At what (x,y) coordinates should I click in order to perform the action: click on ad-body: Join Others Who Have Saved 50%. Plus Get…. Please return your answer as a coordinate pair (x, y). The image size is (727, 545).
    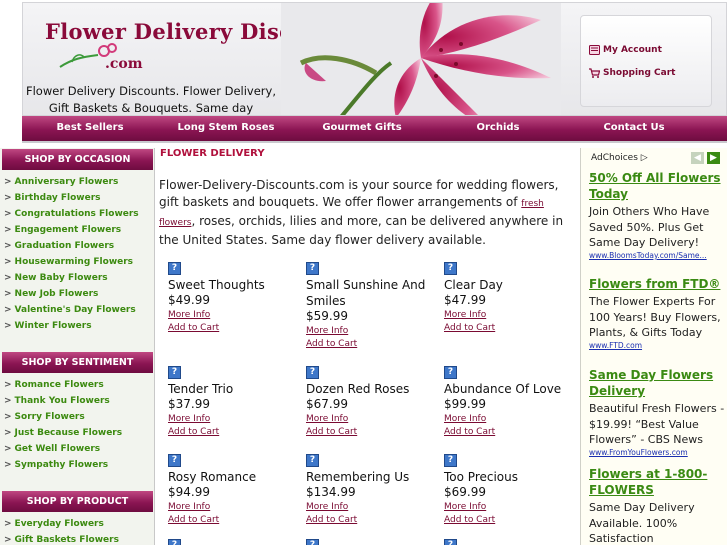
    Looking at the image, I should click on (649, 227).